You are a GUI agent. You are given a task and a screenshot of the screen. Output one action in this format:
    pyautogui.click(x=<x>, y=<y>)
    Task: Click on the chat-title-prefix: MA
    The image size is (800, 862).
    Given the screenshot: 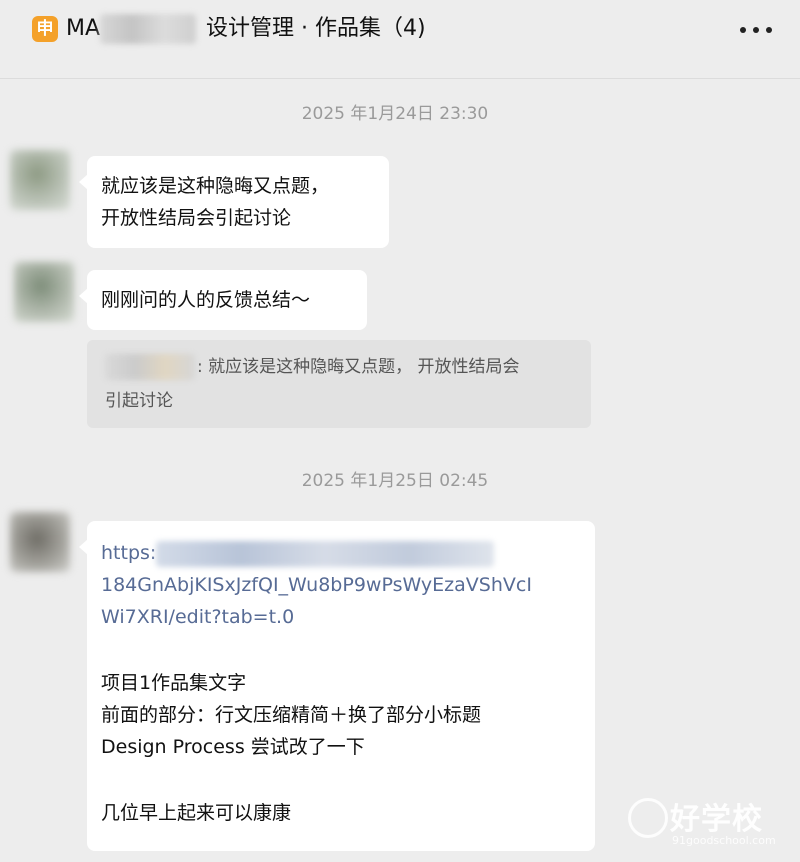 What is the action you would take?
    pyautogui.click(x=83, y=28)
    